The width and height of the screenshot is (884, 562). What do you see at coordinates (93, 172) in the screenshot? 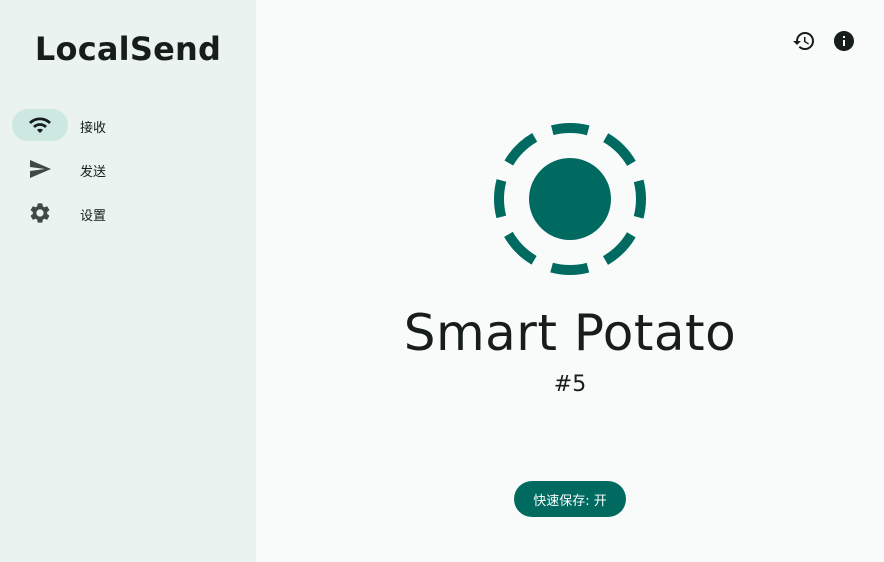
I see `nav-label-send: 发送` at bounding box center [93, 172].